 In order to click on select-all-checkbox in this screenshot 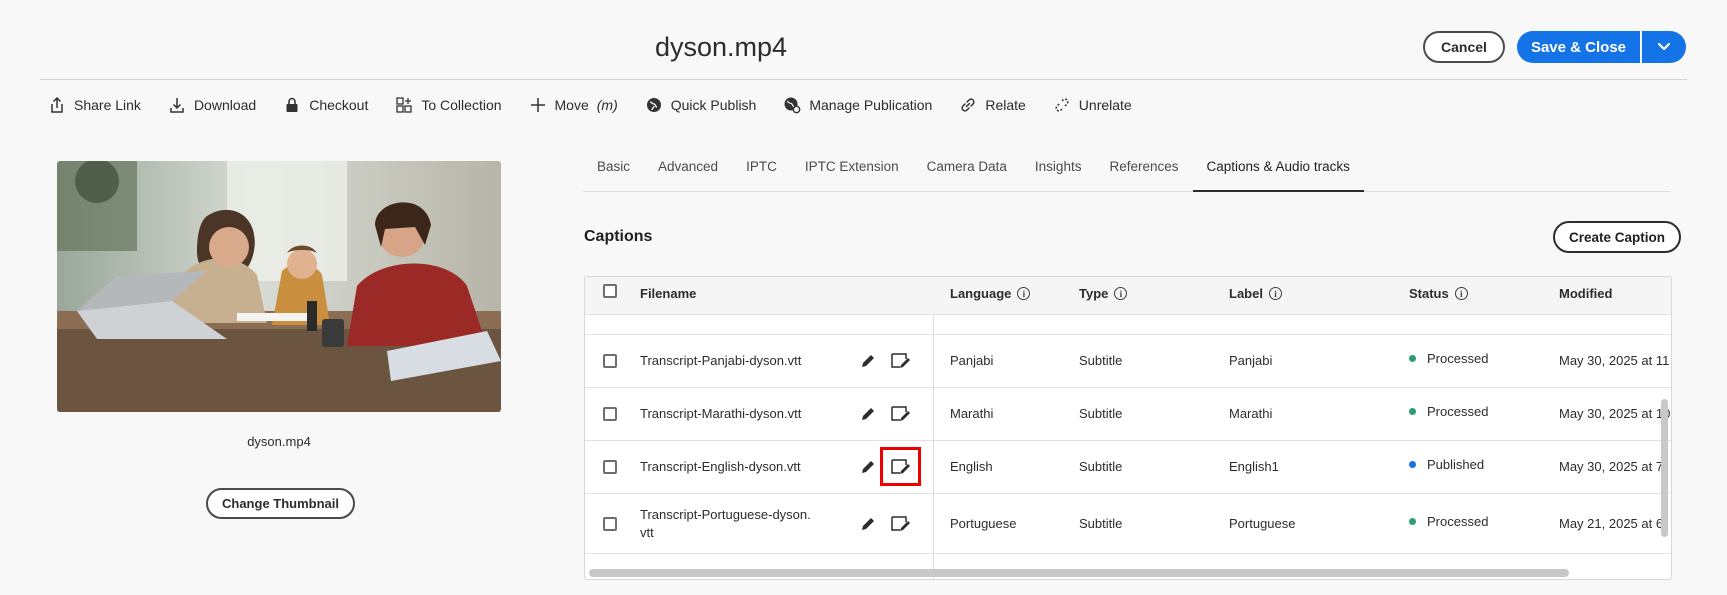, I will do `click(610, 291)`.